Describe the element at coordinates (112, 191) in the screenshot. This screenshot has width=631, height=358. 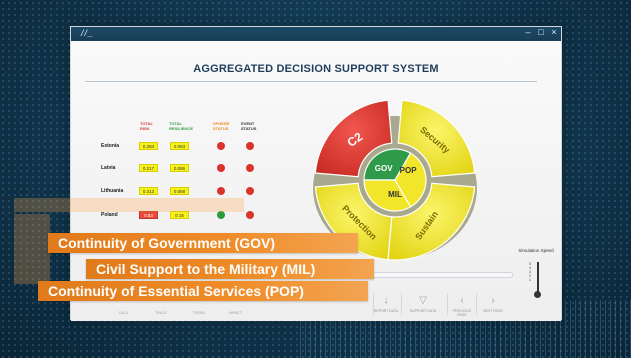
I see `country-label: Lithuania` at that location.